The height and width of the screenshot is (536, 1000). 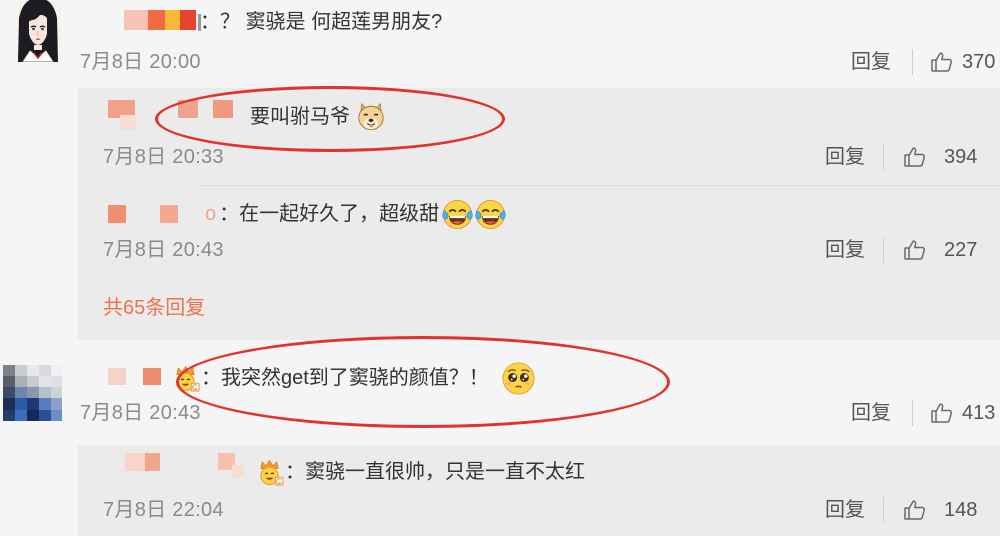 I want to click on reply-timestamp: 7月8日 20:43, so click(x=163, y=250).